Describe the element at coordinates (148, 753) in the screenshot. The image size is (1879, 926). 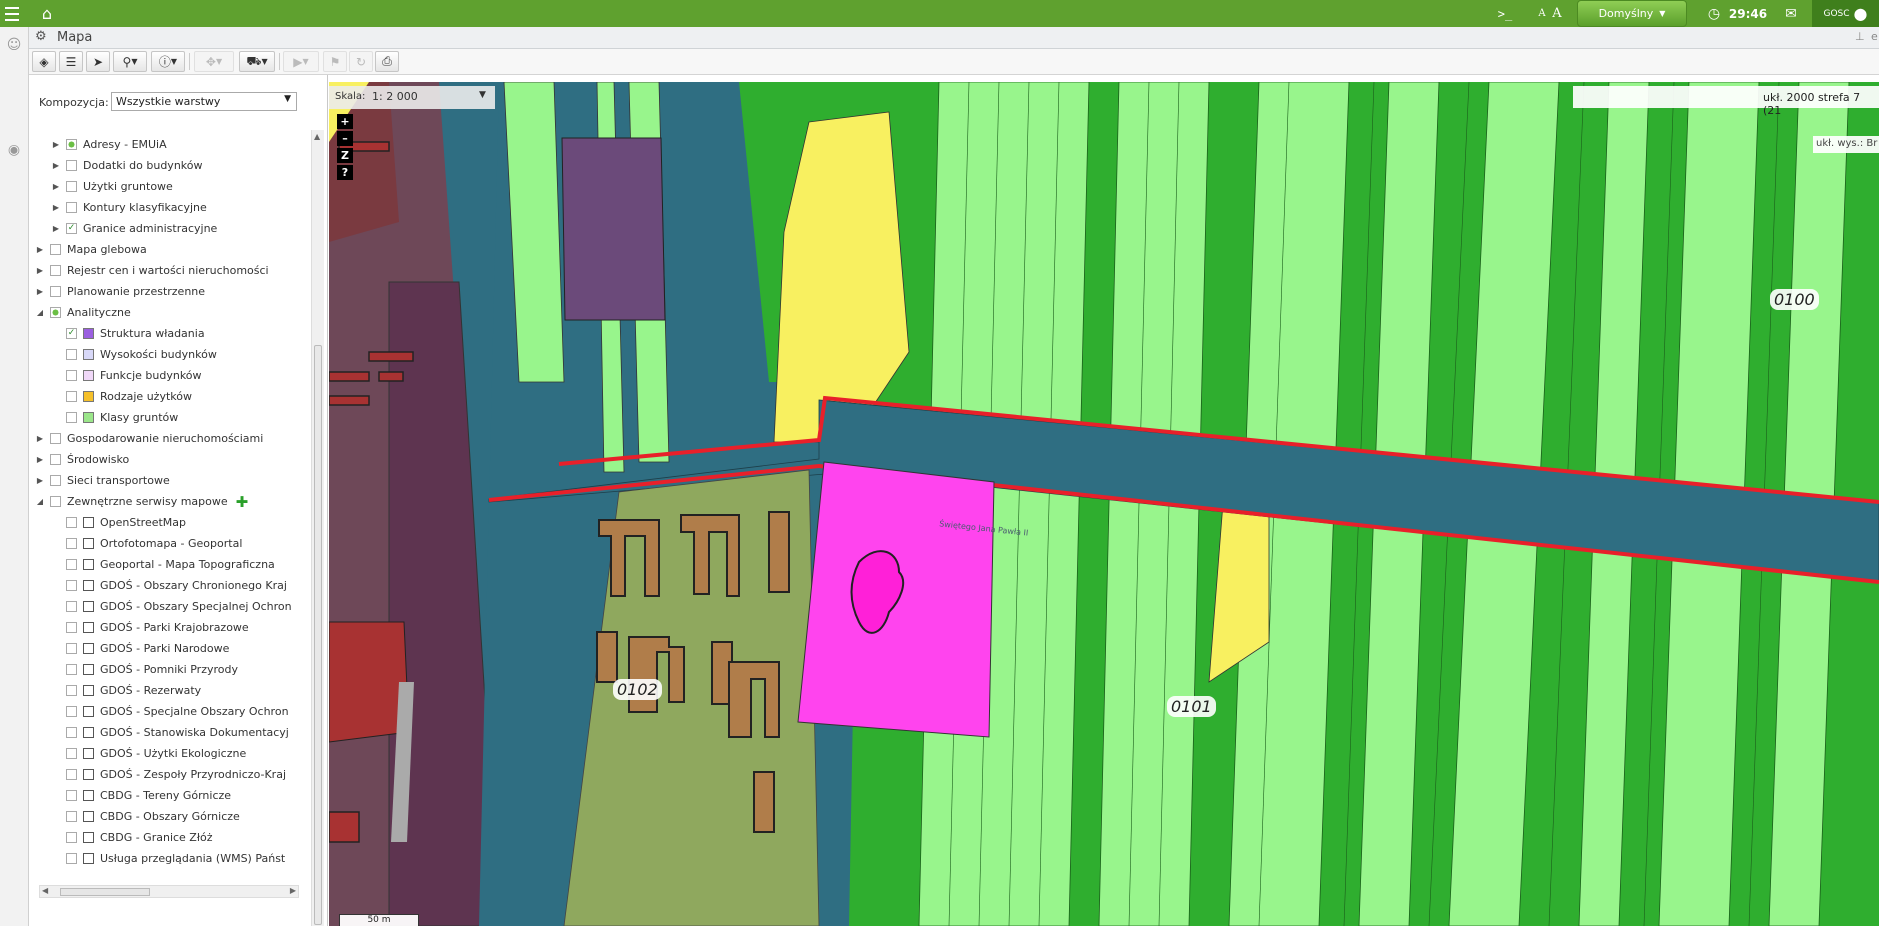
I see `layer-tree-item: GDOŚ - Użytki Ekologiczne` at that location.